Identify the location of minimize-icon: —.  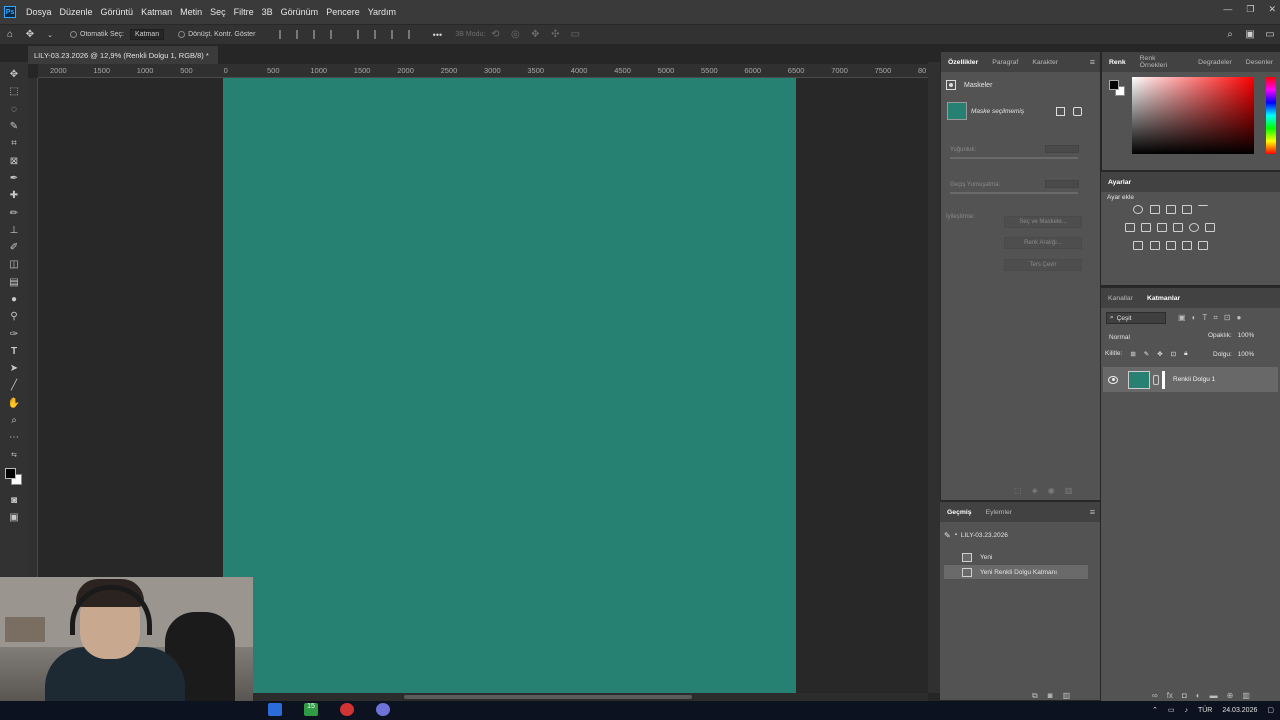
(1227, 9).